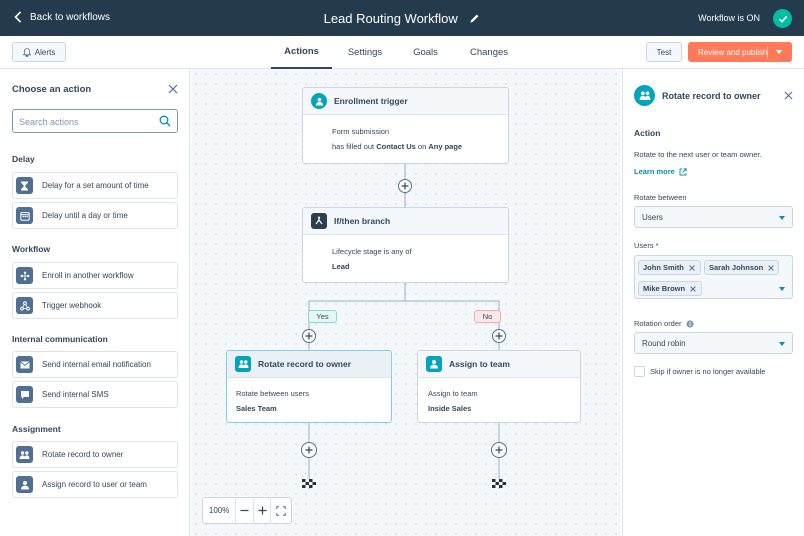  What do you see at coordinates (405, 254) in the screenshot?
I see `node-body: Lifecycle stage is any of Lead` at bounding box center [405, 254].